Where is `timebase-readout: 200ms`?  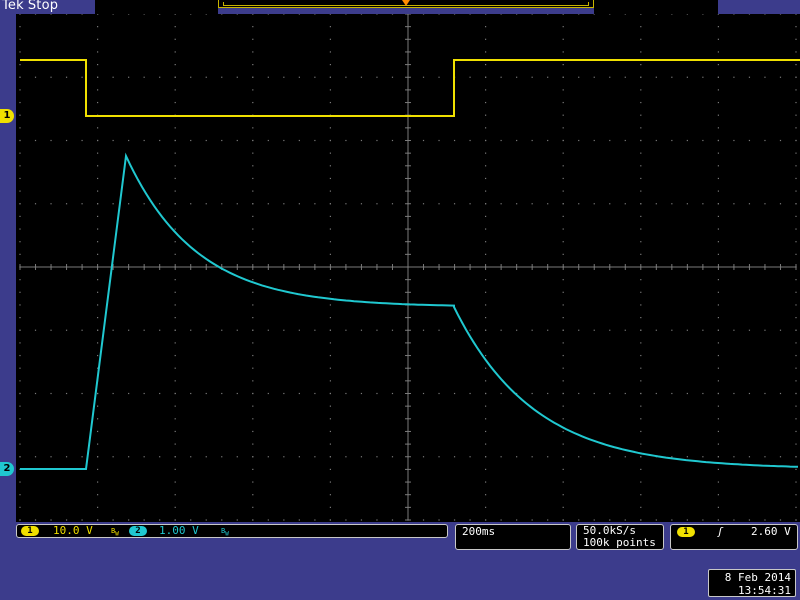 timebase-readout: 200ms is located at coordinates (513, 537).